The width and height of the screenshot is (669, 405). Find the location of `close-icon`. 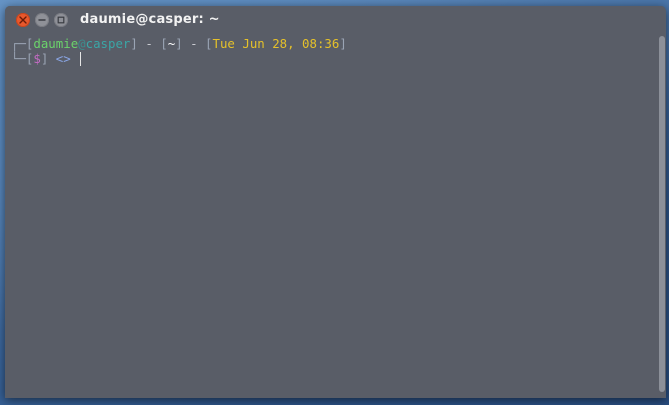

close-icon is located at coordinates (23, 20).